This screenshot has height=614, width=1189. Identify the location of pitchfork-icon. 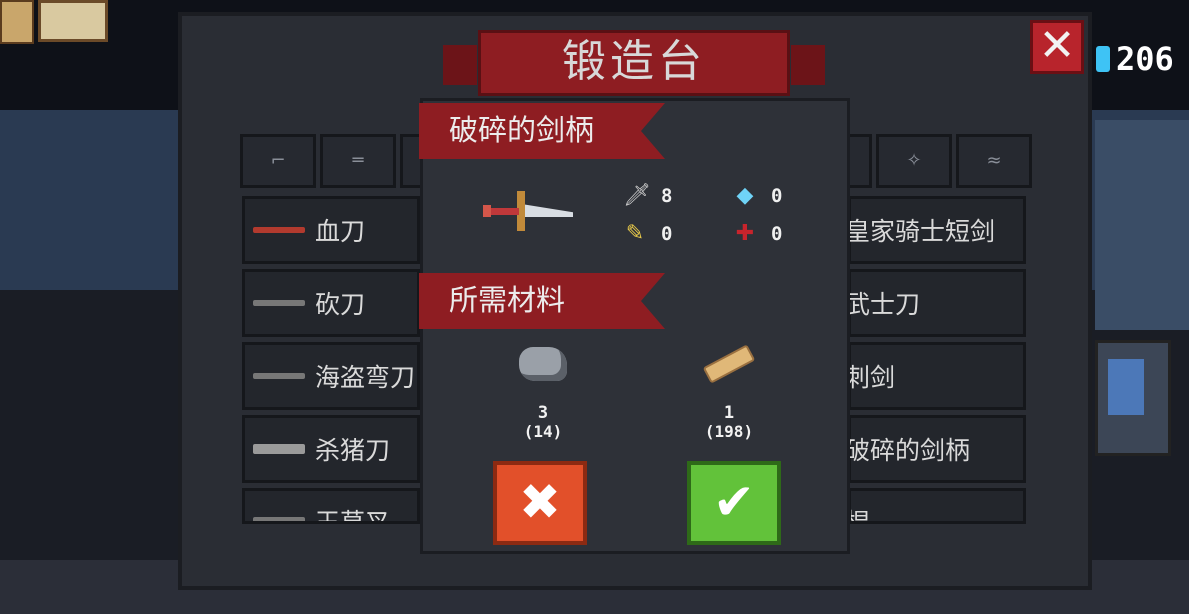
(279, 519).